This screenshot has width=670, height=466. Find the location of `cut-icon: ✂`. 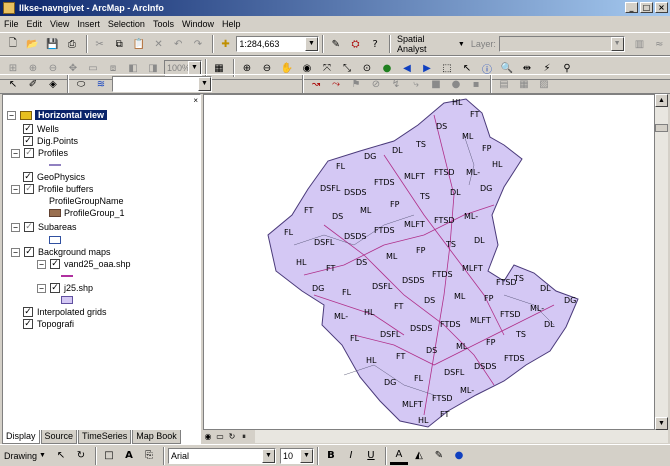

cut-icon: ✂ is located at coordinates (100, 44).